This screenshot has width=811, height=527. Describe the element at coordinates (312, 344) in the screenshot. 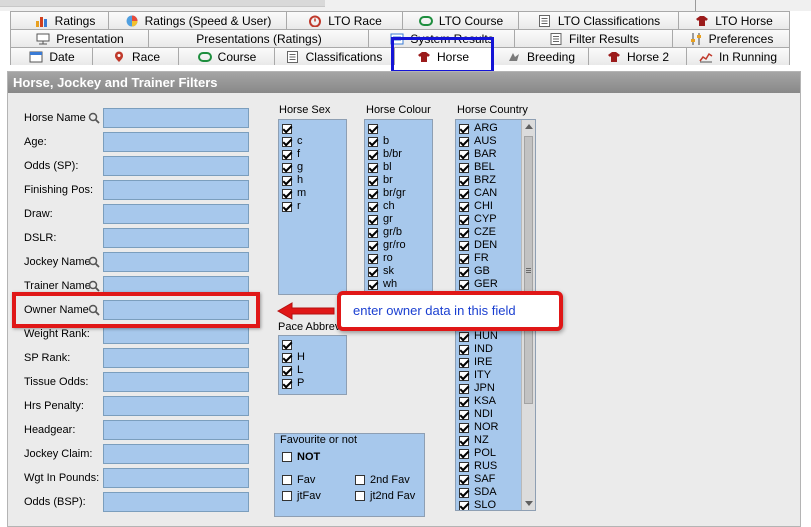

I see `list-item` at that location.